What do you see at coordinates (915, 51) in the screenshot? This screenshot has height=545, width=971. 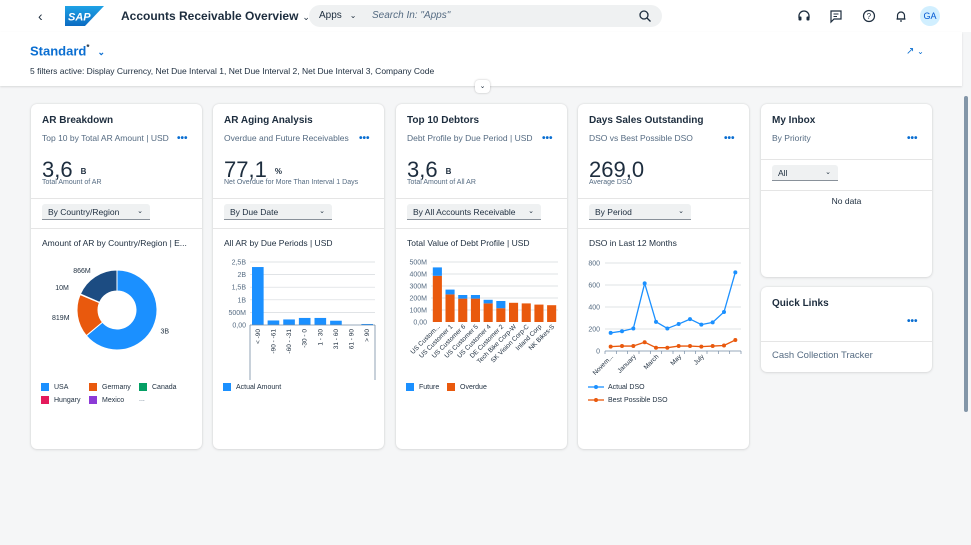 I see `share-button: ↗︎ ⌄` at bounding box center [915, 51].